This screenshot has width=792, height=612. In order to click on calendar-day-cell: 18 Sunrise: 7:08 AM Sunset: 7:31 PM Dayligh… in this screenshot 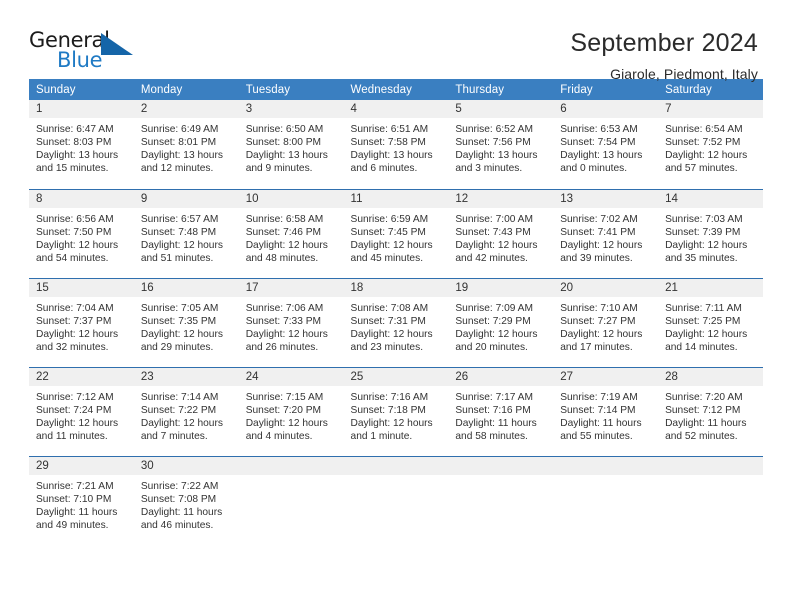, I will do `click(396, 322)`.